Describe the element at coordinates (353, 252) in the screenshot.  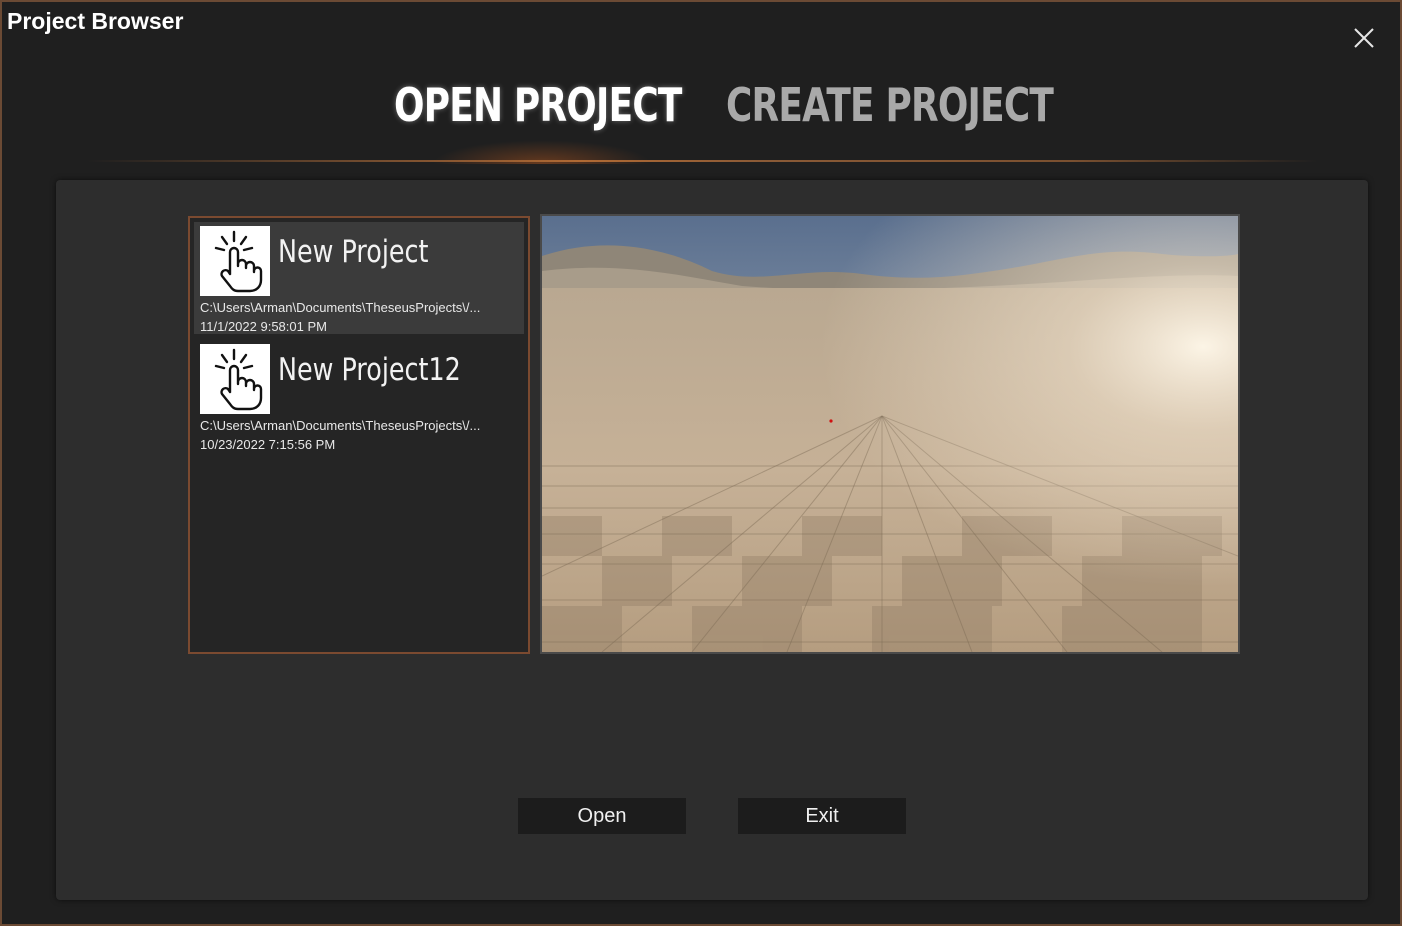
I see `project-name: New Project` at that location.